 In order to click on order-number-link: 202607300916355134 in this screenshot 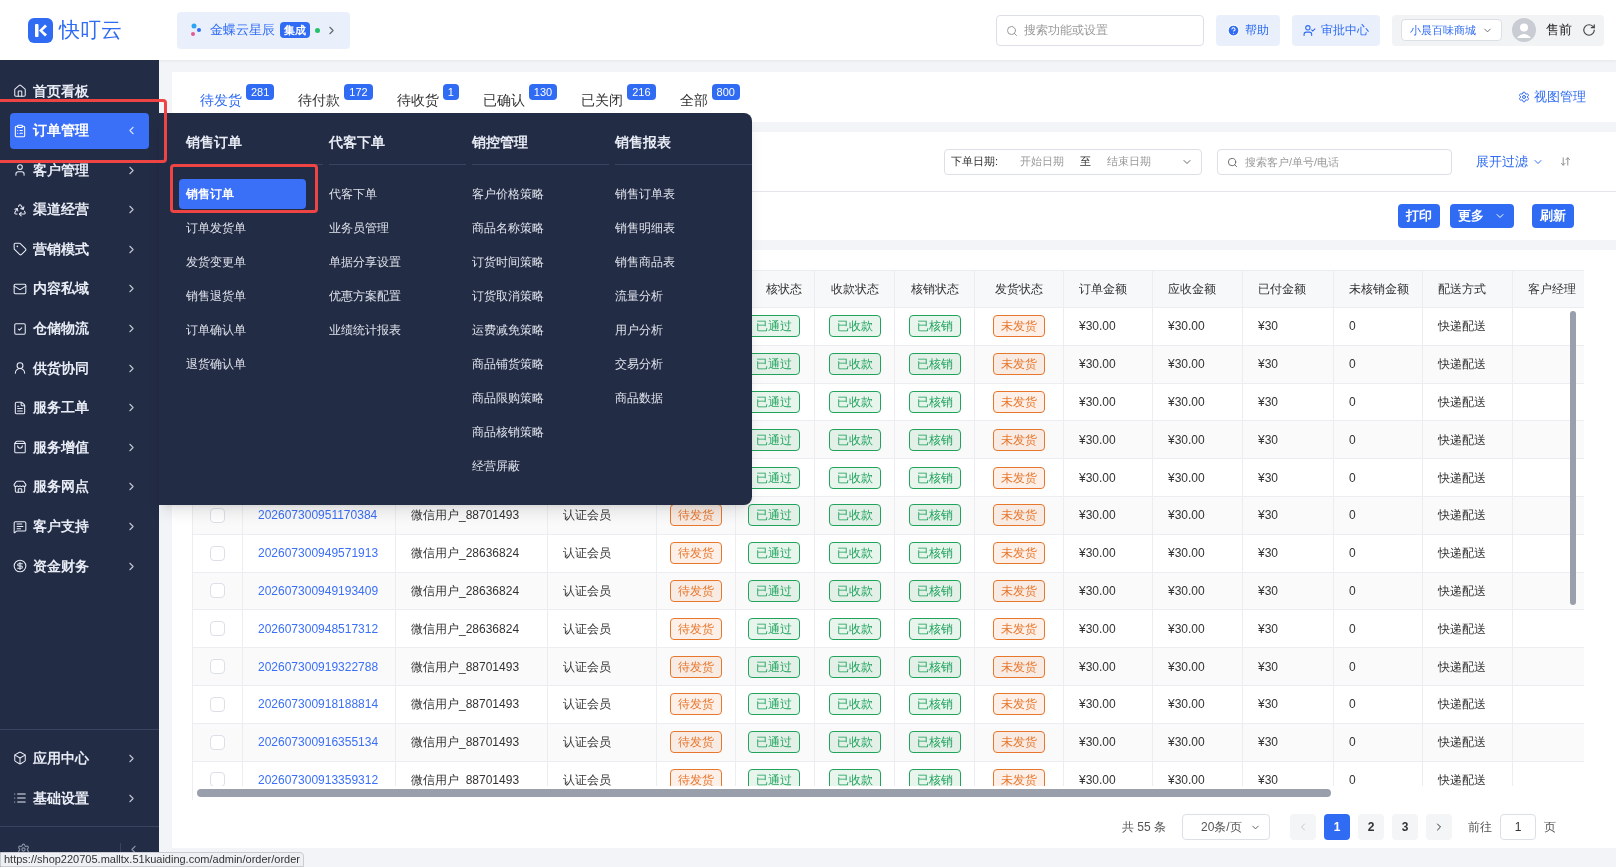, I will do `click(318, 742)`.